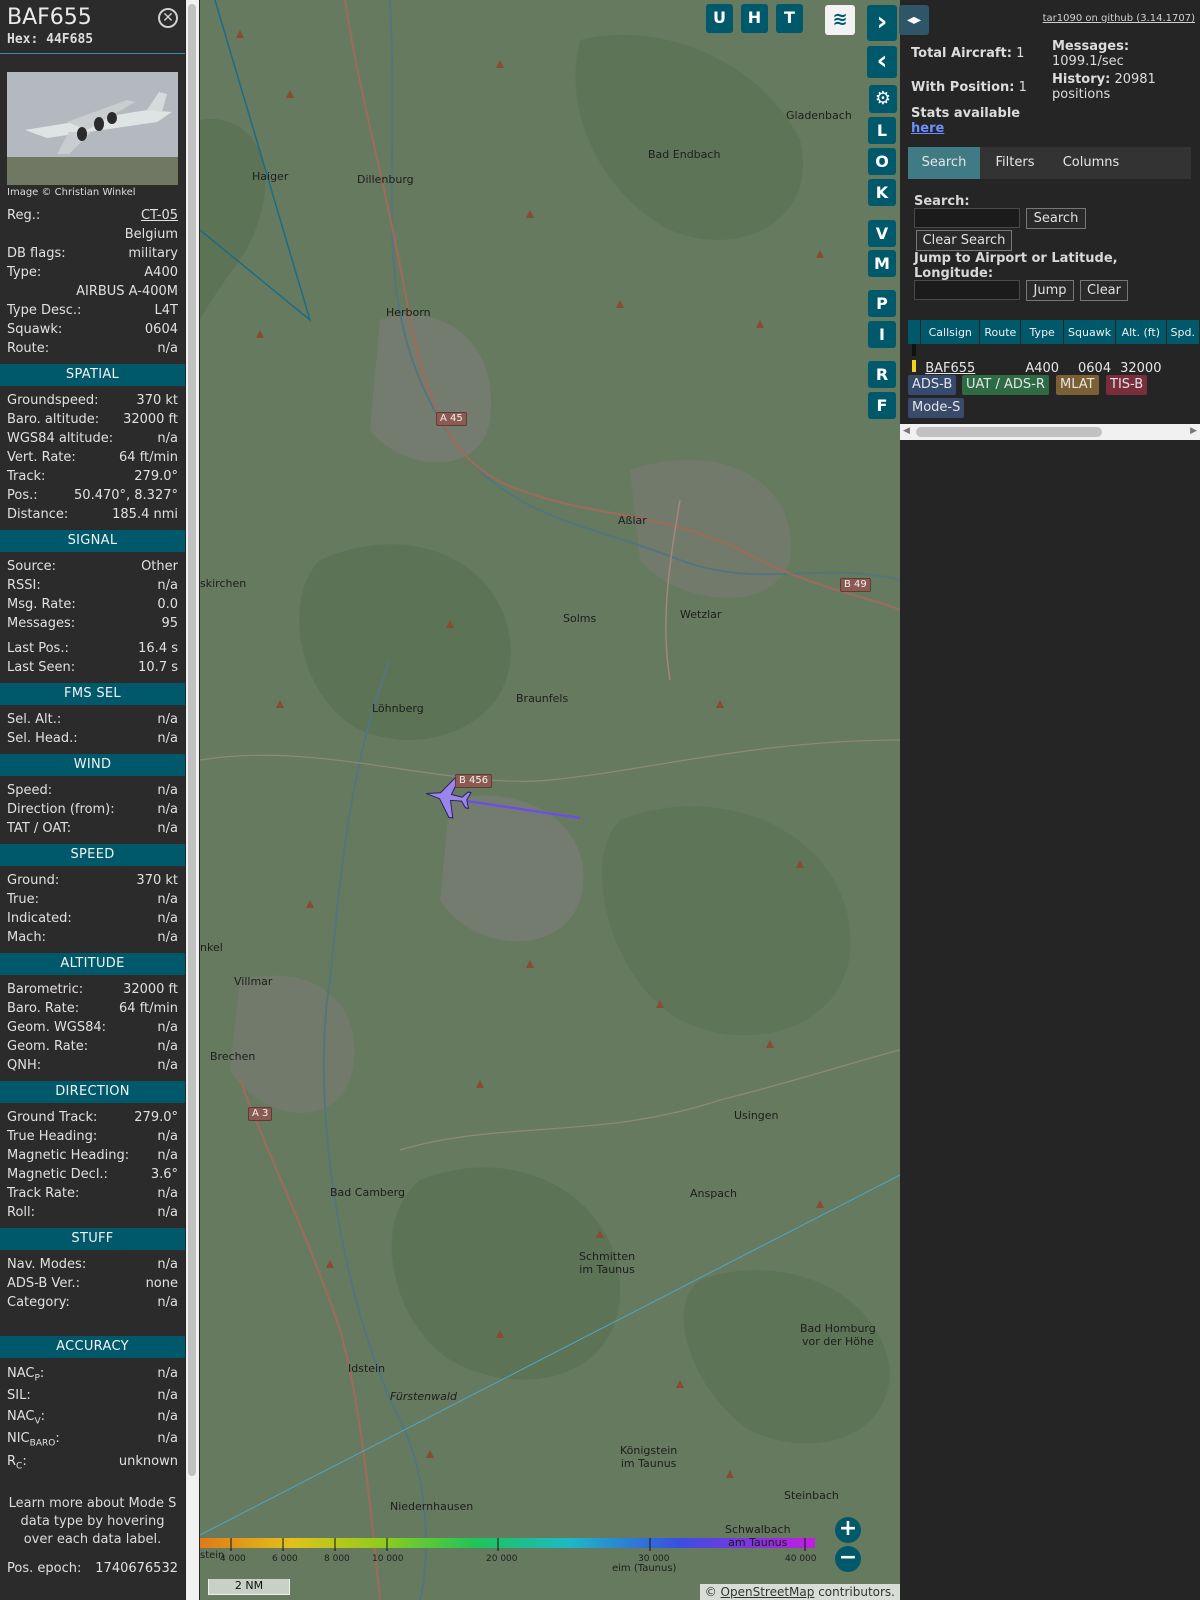 This screenshot has width=1200, height=1600. What do you see at coordinates (39, 828) in the screenshot?
I see `label-tat-oat: TAT / OAT:` at bounding box center [39, 828].